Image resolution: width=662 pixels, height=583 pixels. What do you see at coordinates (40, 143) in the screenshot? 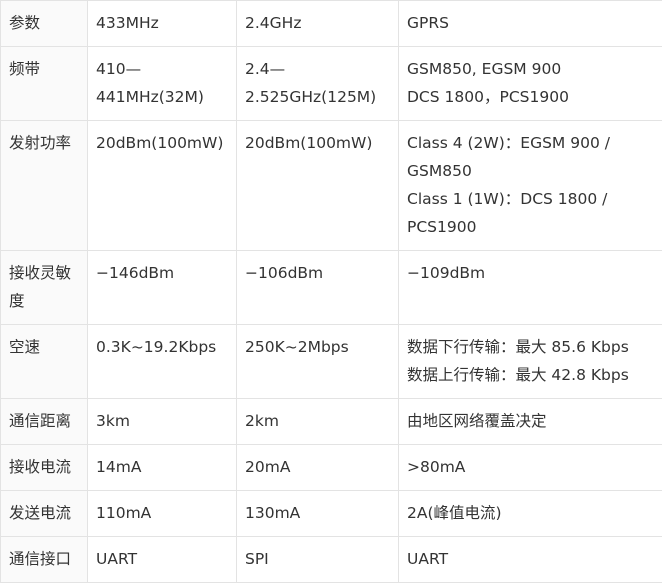
I see `row-label-text: 发射功率` at bounding box center [40, 143].